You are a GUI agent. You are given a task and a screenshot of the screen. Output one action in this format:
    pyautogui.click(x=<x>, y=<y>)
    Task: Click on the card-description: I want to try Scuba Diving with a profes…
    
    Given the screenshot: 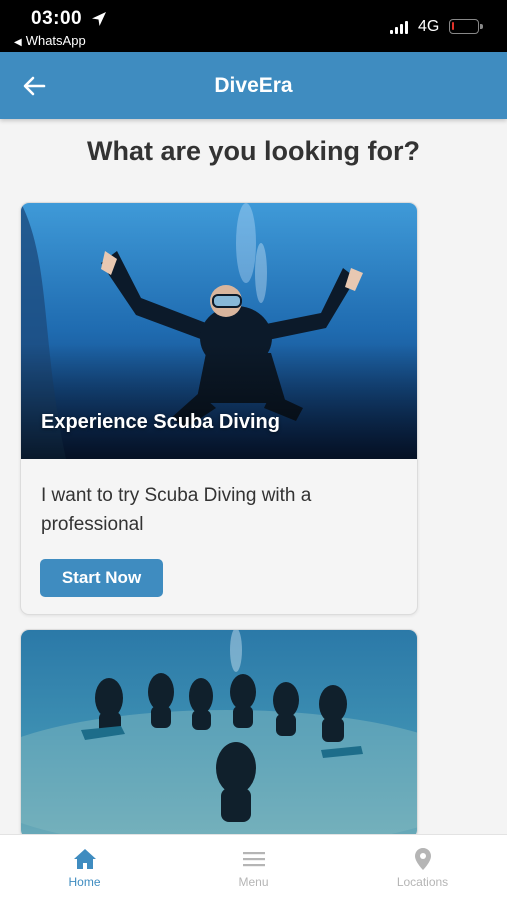 What is the action you would take?
    pyautogui.click(x=176, y=510)
    